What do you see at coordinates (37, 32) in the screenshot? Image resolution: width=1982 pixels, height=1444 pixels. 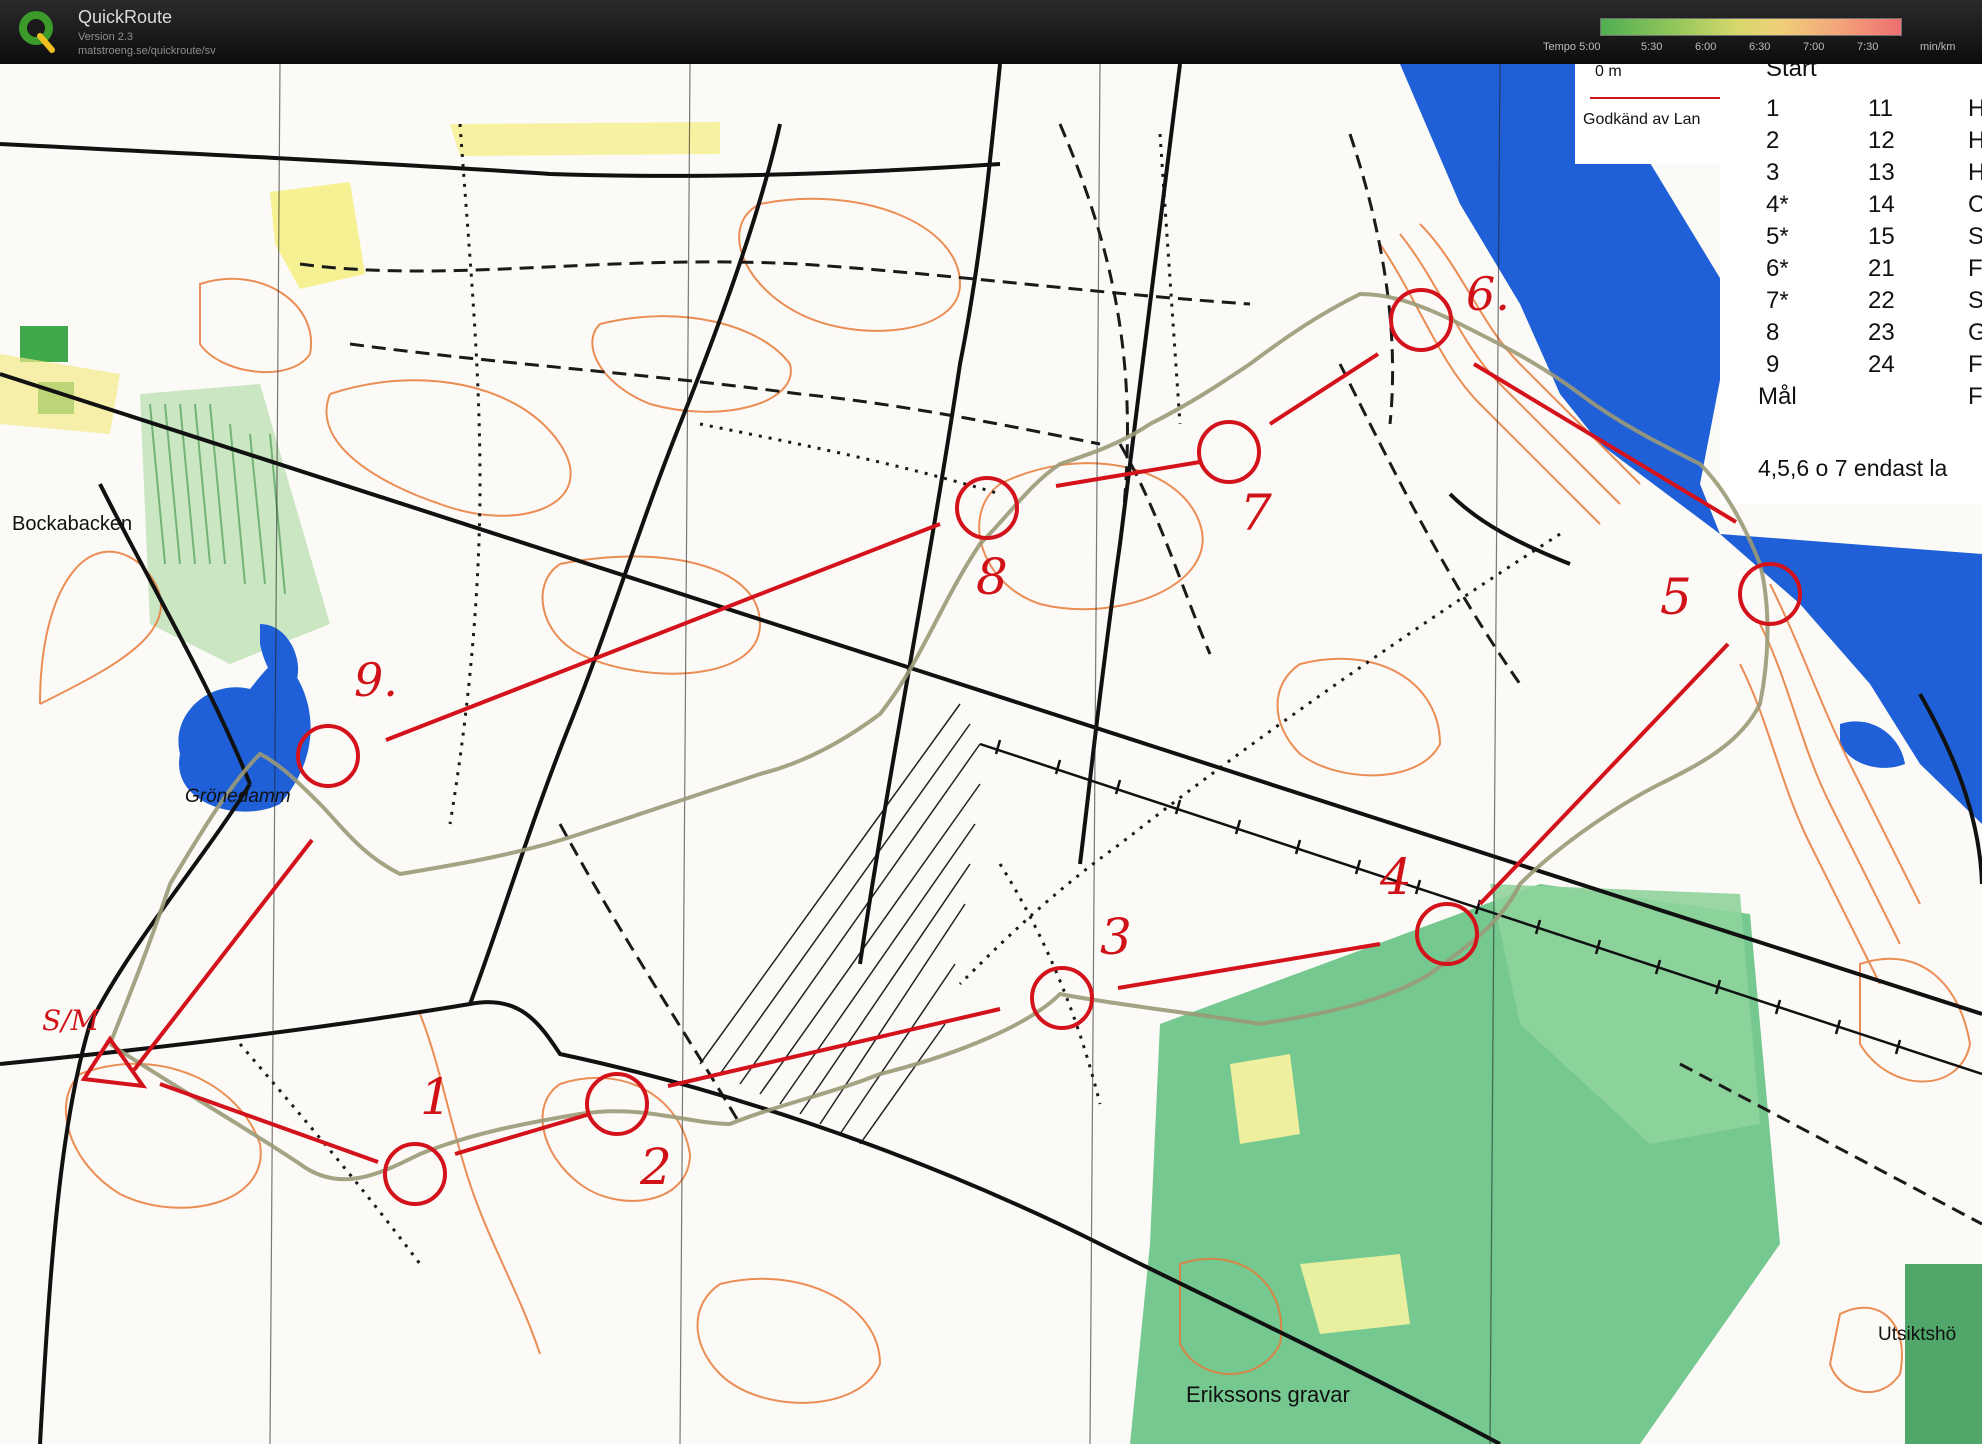 I see `quickroute-logo-icon` at bounding box center [37, 32].